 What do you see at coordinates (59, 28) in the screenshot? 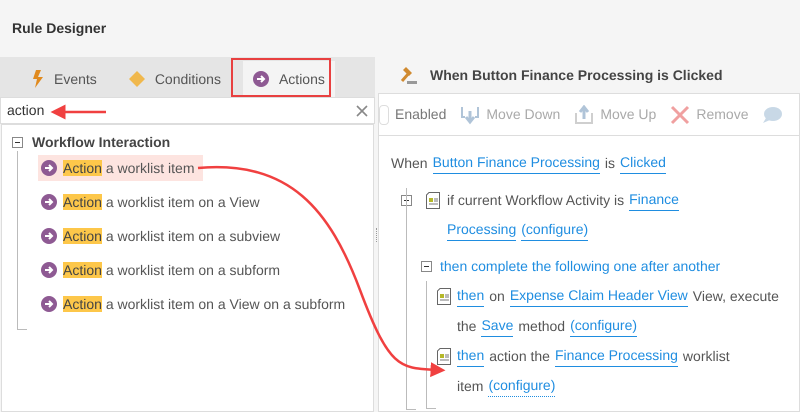
I see `window-title: Rule Designer` at bounding box center [59, 28].